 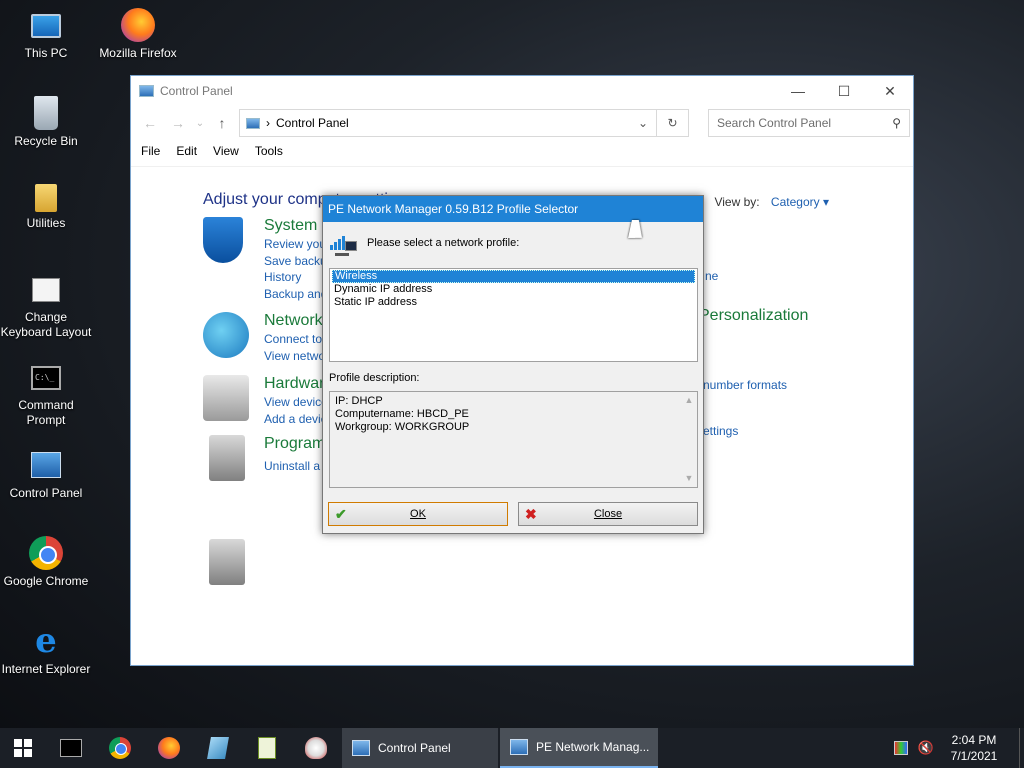 What do you see at coordinates (217, 748) in the screenshot?
I see `taskbar-pin-notepad` at bounding box center [217, 748].